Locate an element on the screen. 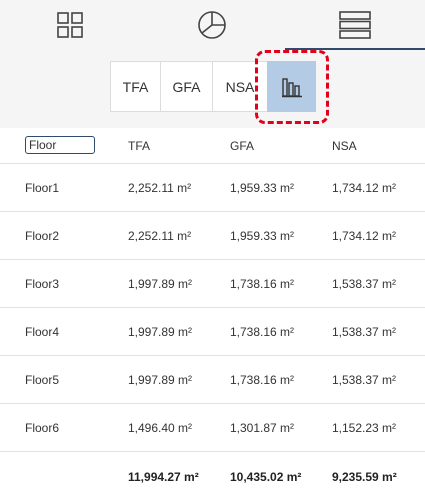 This screenshot has height=502, width=425. tfa-value: 1,496.40 m² is located at coordinates (160, 427).